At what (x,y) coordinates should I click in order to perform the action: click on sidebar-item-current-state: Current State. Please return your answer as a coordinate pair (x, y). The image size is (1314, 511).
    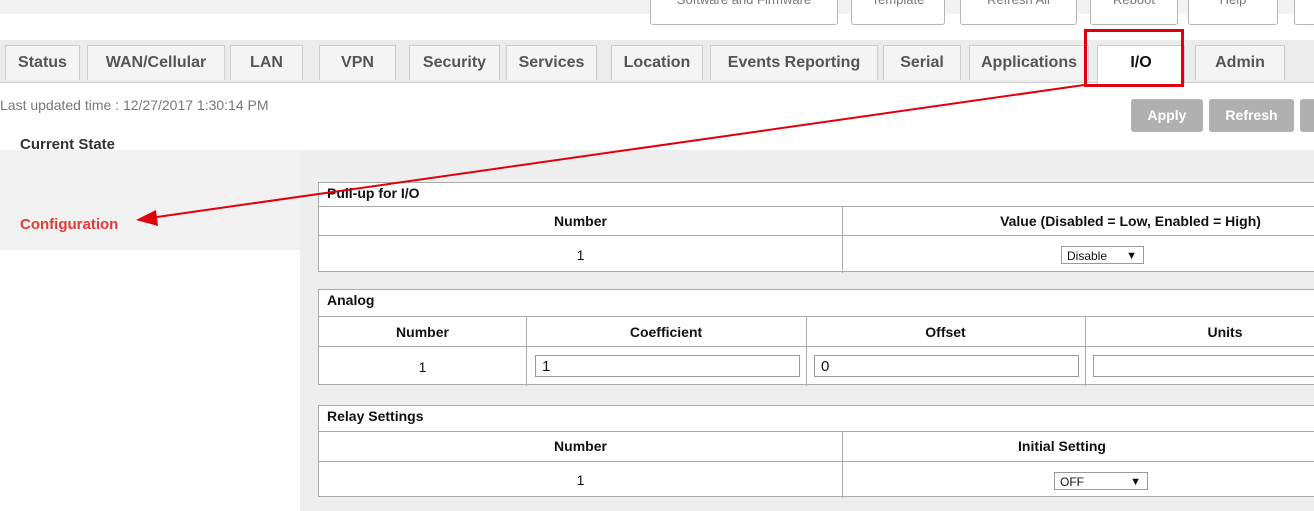
    Looking at the image, I should click on (67, 144).